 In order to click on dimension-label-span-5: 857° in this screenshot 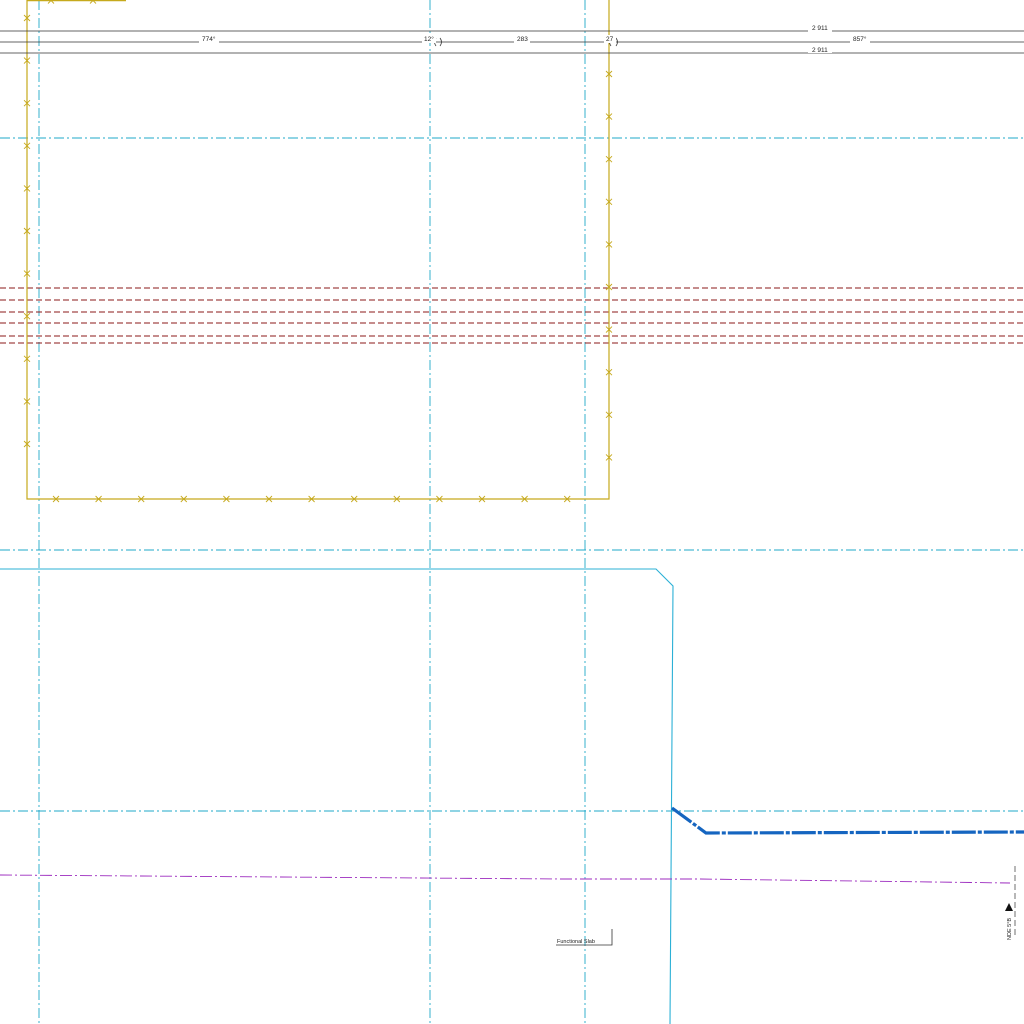, I will do `click(860, 39)`.